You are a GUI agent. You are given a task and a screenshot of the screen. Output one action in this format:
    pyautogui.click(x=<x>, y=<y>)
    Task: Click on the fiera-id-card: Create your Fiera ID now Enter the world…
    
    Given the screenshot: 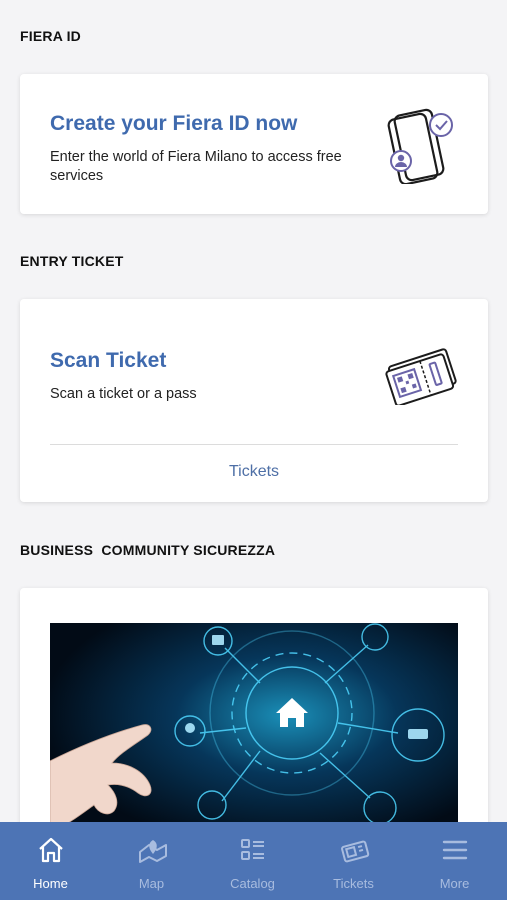 What is the action you would take?
    pyautogui.click(x=254, y=144)
    